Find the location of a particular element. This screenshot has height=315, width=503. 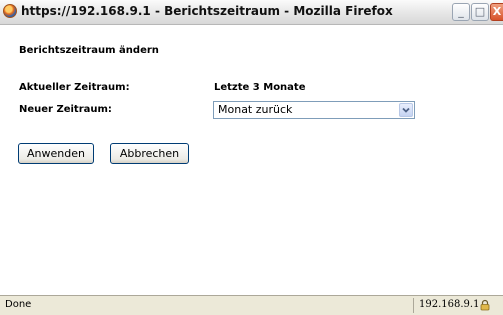

lock-icon is located at coordinates (485, 305).